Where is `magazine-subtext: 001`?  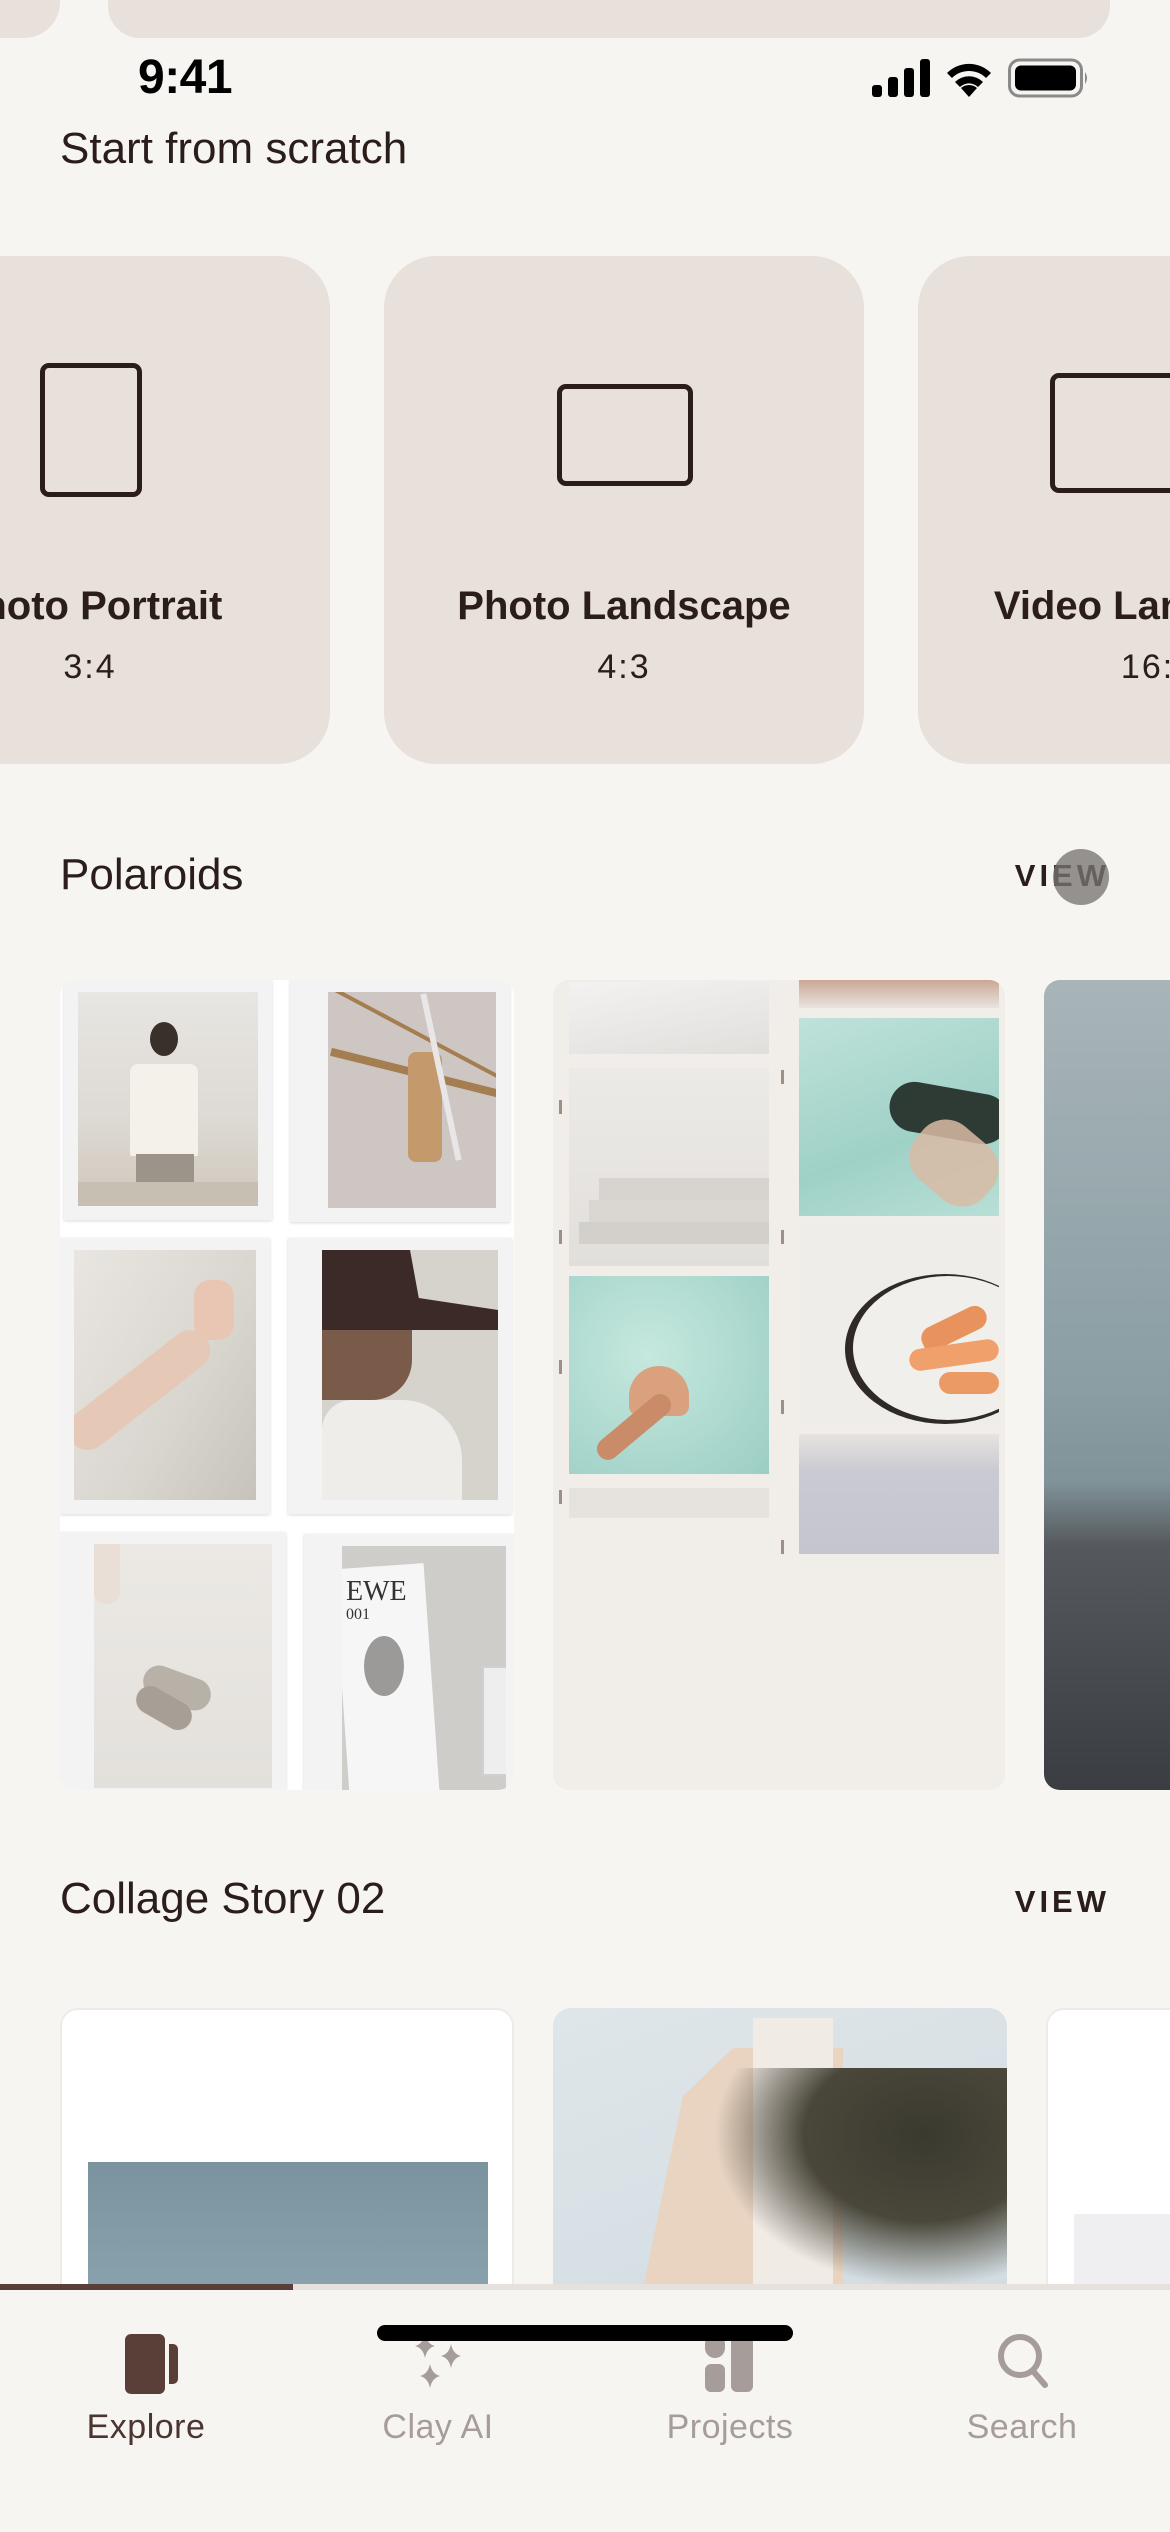 magazine-subtext: 001 is located at coordinates (358, 1614).